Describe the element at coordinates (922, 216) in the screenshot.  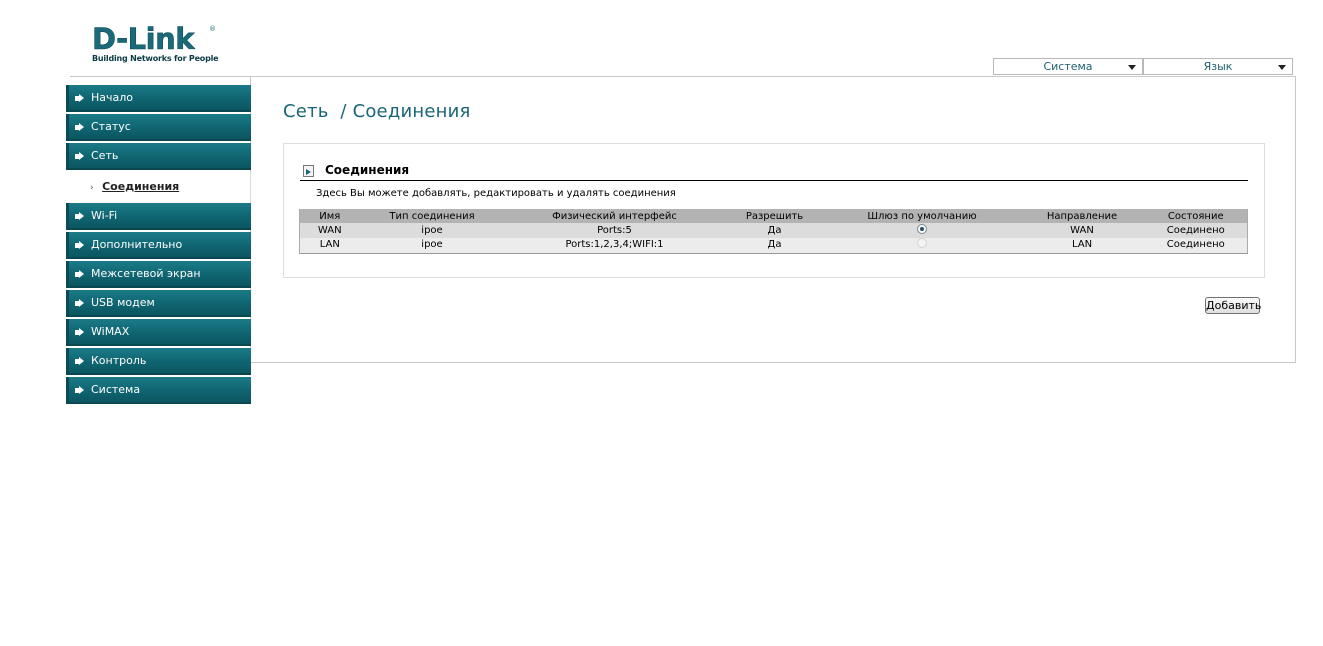
I see `column-header-gateway: Шлюз по умолчанию` at that location.